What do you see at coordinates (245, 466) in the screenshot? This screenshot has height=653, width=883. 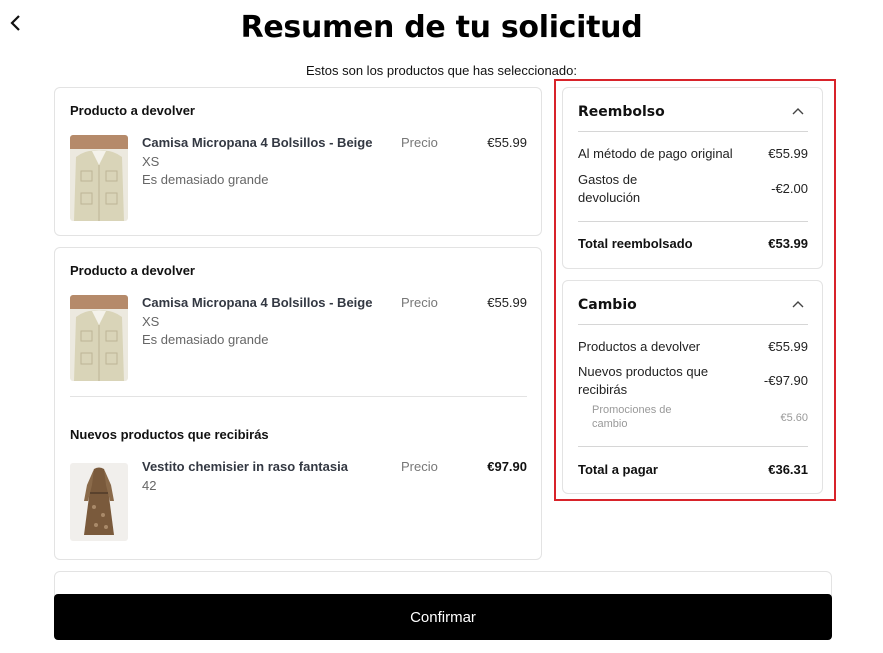 I see `product-name: Vestito chemisier in raso fantasia` at bounding box center [245, 466].